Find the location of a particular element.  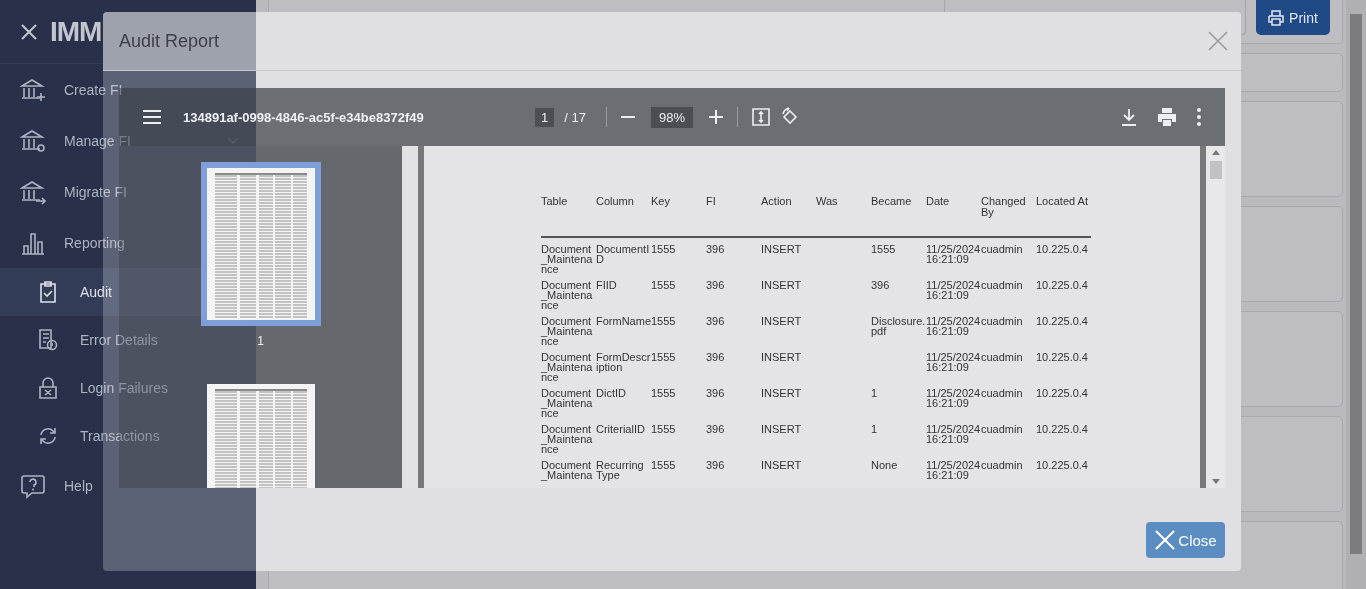

page-count: / 17 is located at coordinates (575, 117).